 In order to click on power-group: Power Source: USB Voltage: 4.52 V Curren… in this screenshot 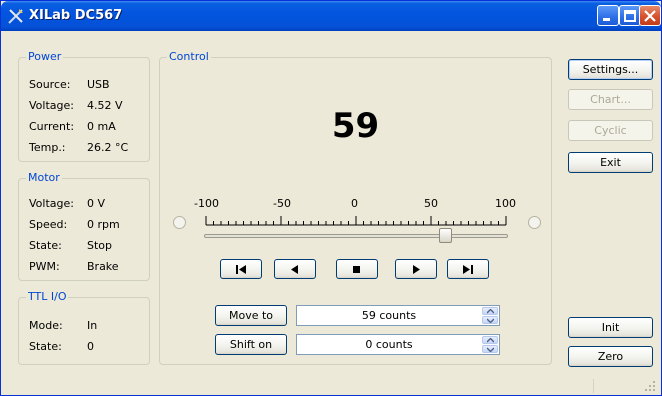, I will do `click(84, 106)`.